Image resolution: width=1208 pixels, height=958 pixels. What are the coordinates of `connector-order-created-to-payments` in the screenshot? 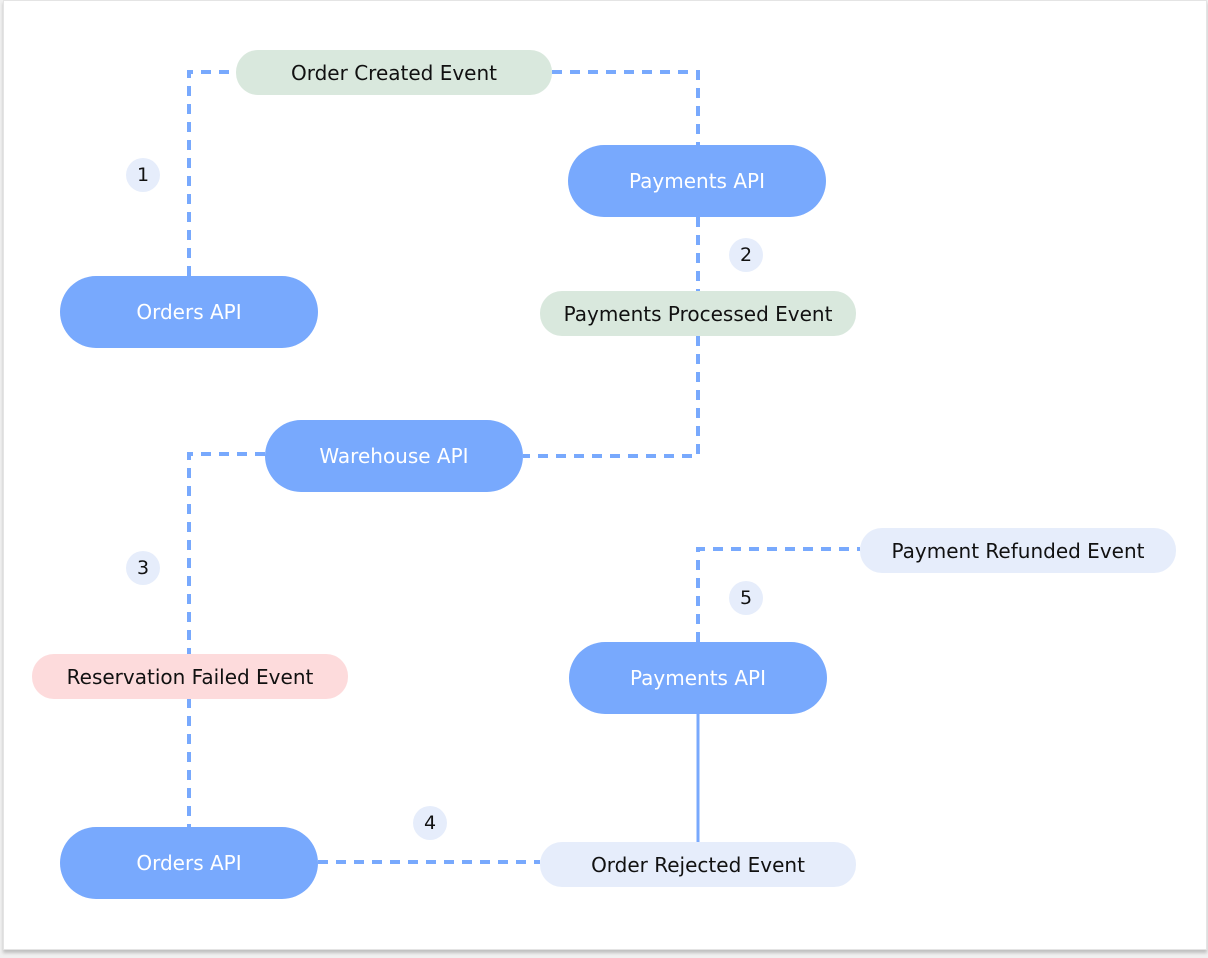 It's located at (626, 107).